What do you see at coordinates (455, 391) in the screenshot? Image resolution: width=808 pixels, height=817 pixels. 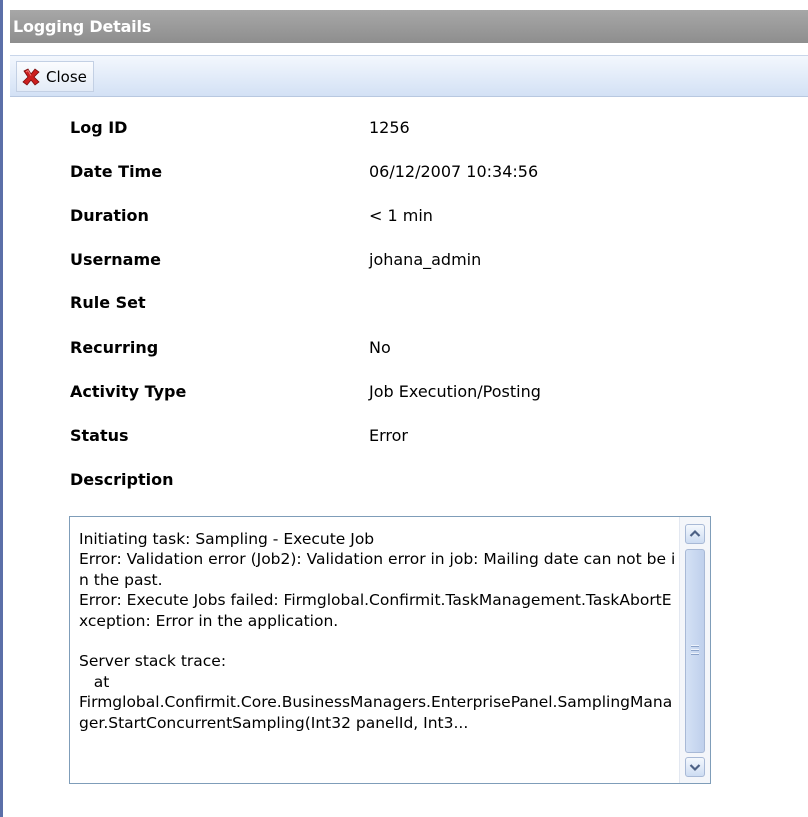 I see `field-value: Job Execution/Posting` at bounding box center [455, 391].